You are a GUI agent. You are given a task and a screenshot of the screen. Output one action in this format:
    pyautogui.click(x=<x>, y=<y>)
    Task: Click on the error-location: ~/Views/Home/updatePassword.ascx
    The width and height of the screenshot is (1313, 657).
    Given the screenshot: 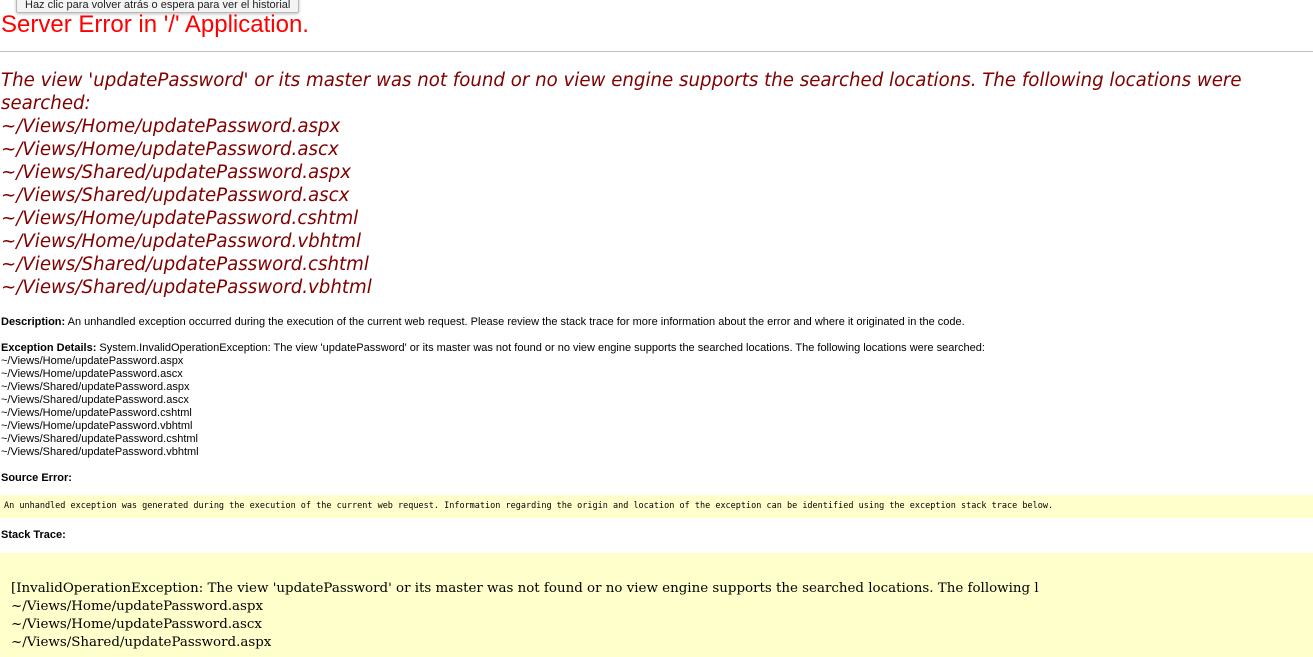 What is the action you would take?
    pyautogui.click(x=170, y=149)
    